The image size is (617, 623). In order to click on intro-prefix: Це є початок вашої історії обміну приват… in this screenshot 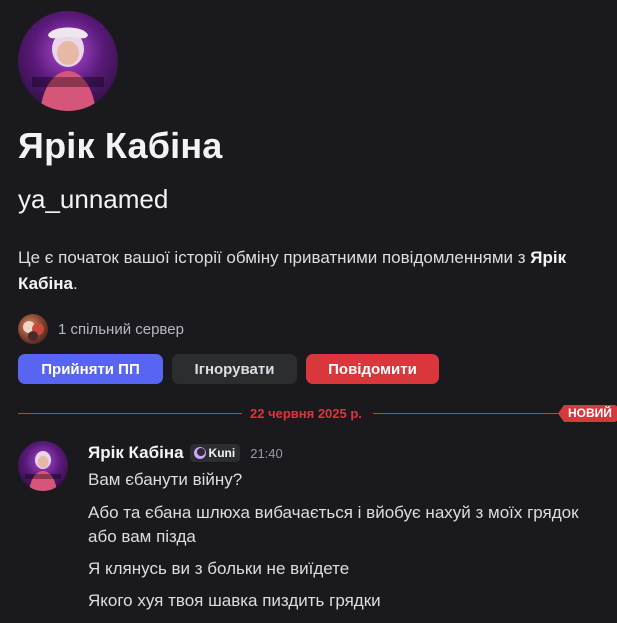, I will do `click(274, 257)`.